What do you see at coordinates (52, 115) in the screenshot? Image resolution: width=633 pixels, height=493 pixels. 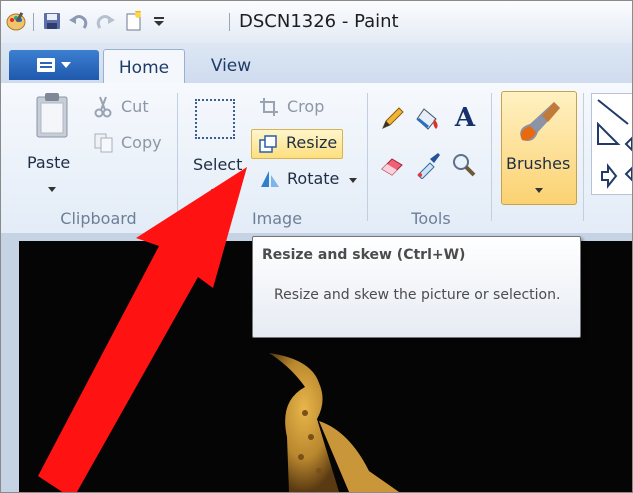 I see `paste-icon` at bounding box center [52, 115].